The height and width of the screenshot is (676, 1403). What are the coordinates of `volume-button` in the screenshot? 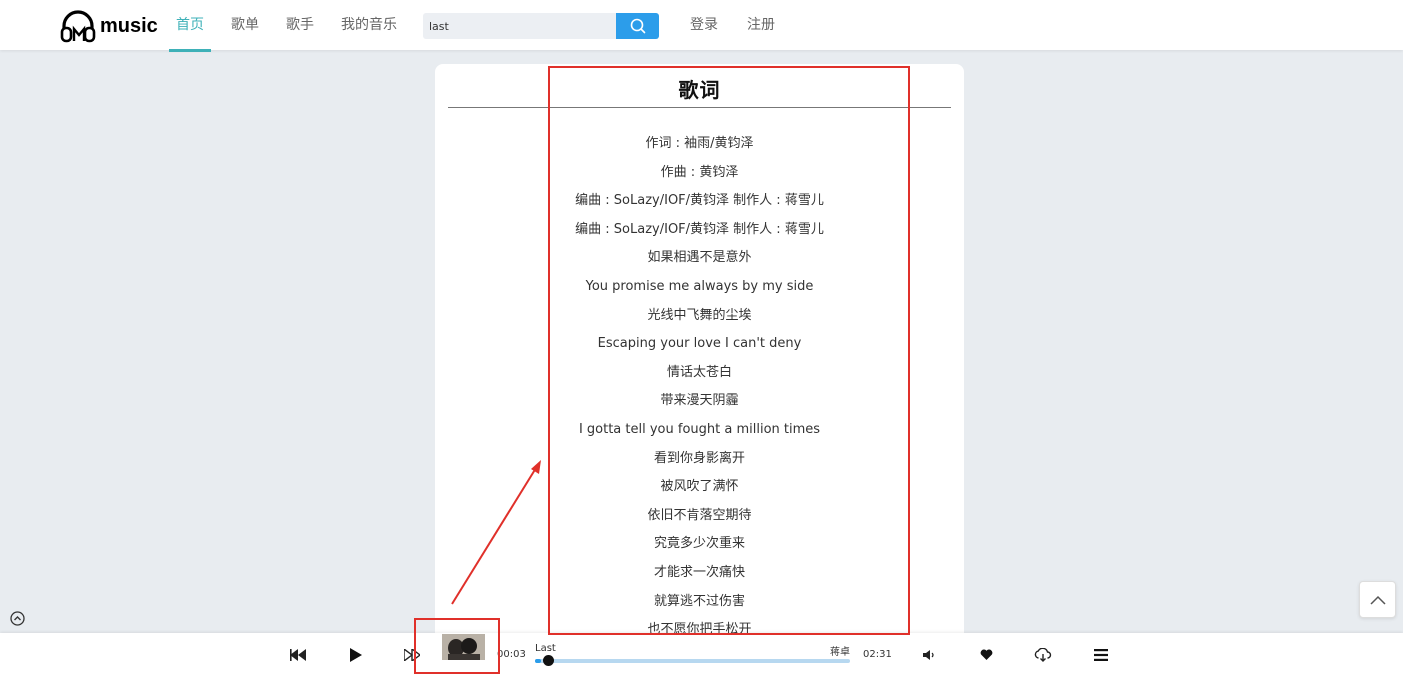 It's located at (929, 655).